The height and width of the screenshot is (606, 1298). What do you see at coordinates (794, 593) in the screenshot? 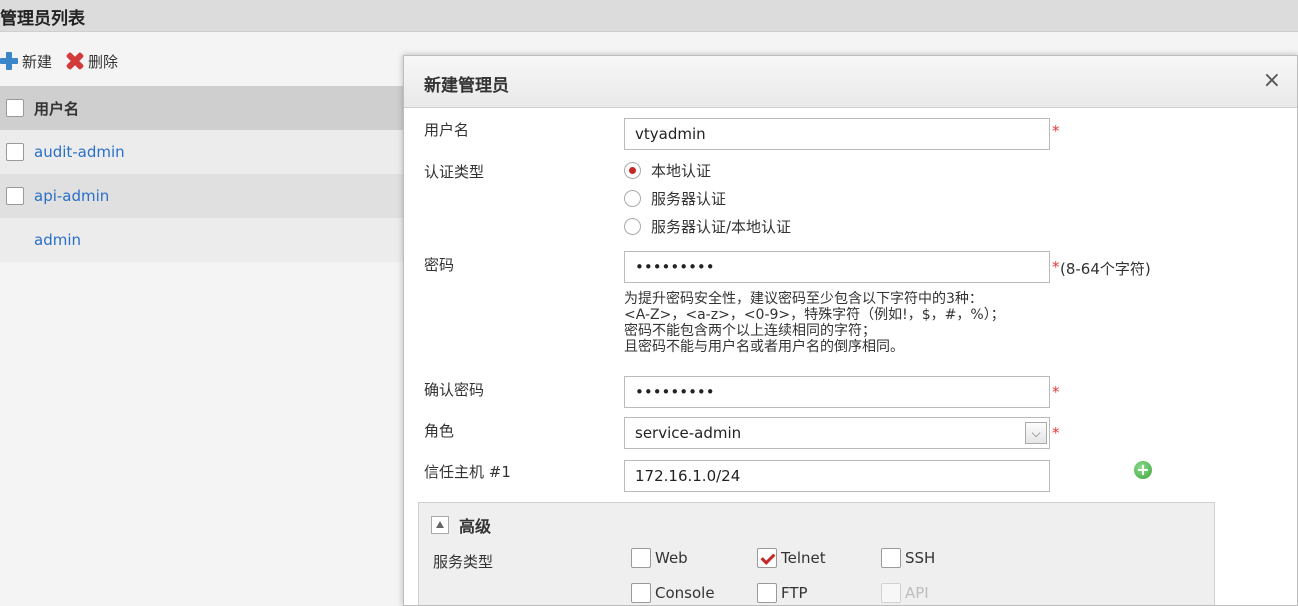
I see `service-label: FTP` at bounding box center [794, 593].